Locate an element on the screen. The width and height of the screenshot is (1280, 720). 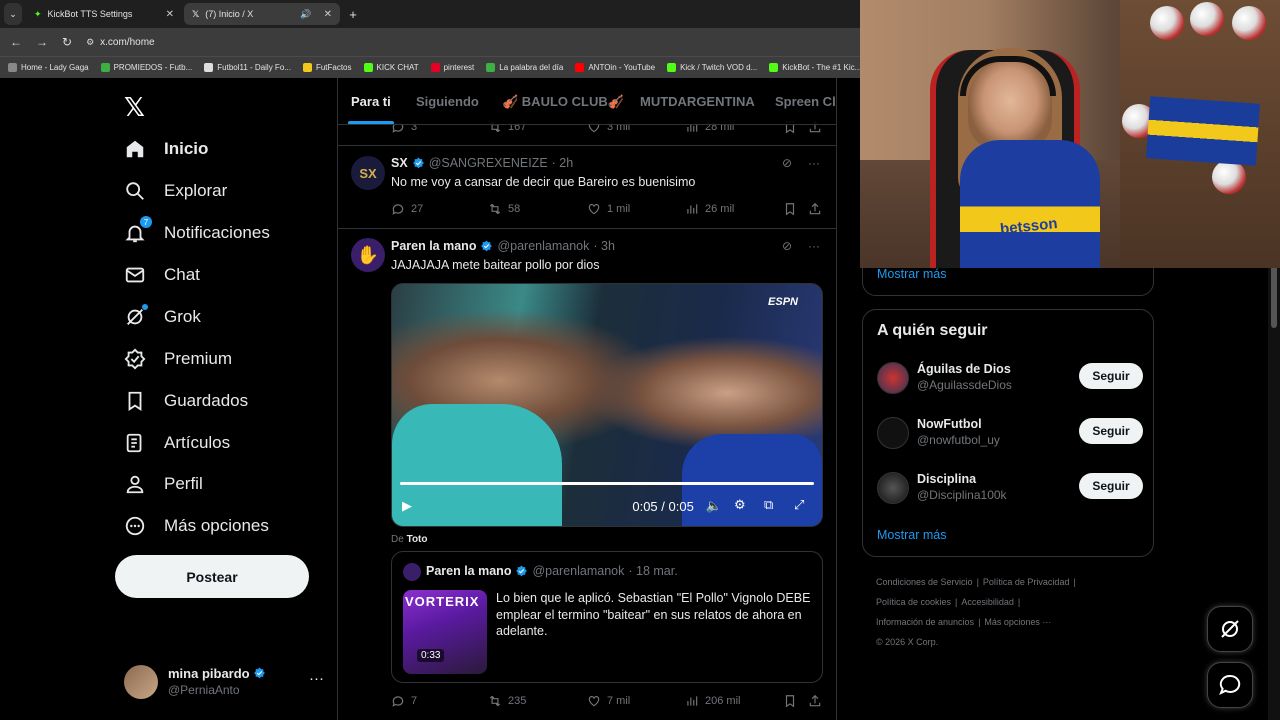
like-button: 7 mil is located at coordinates (608, 701).